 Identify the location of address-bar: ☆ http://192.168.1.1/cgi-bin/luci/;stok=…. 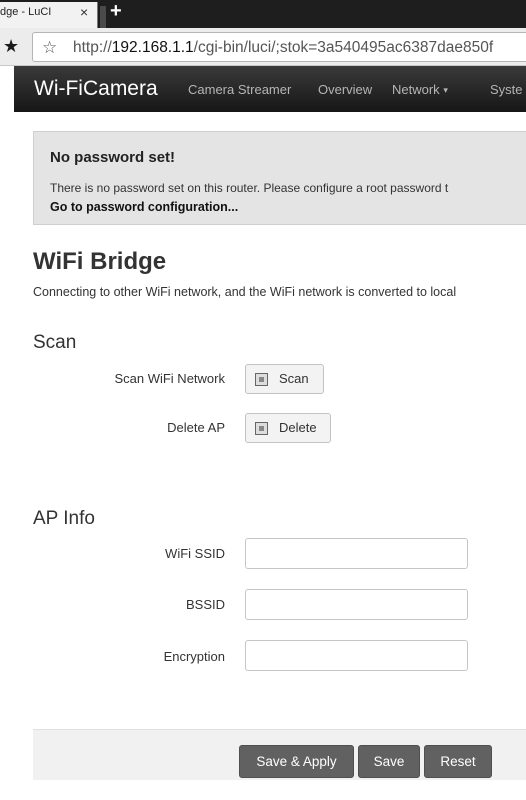
(279, 47).